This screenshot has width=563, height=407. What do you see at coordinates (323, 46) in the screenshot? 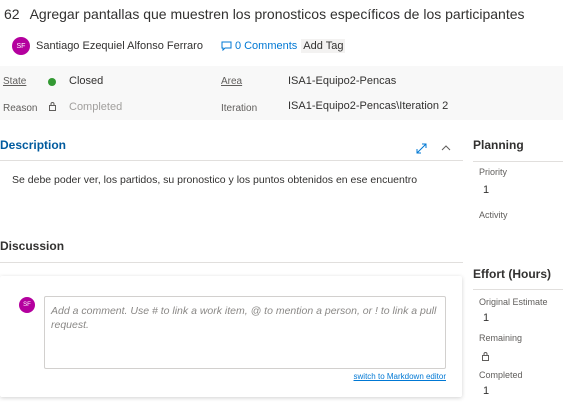
I see `add-tag-button: Add Tag` at bounding box center [323, 46].